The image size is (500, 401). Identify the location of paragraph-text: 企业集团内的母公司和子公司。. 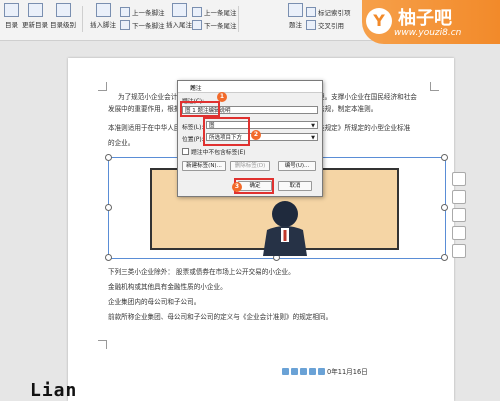
(154, 302).